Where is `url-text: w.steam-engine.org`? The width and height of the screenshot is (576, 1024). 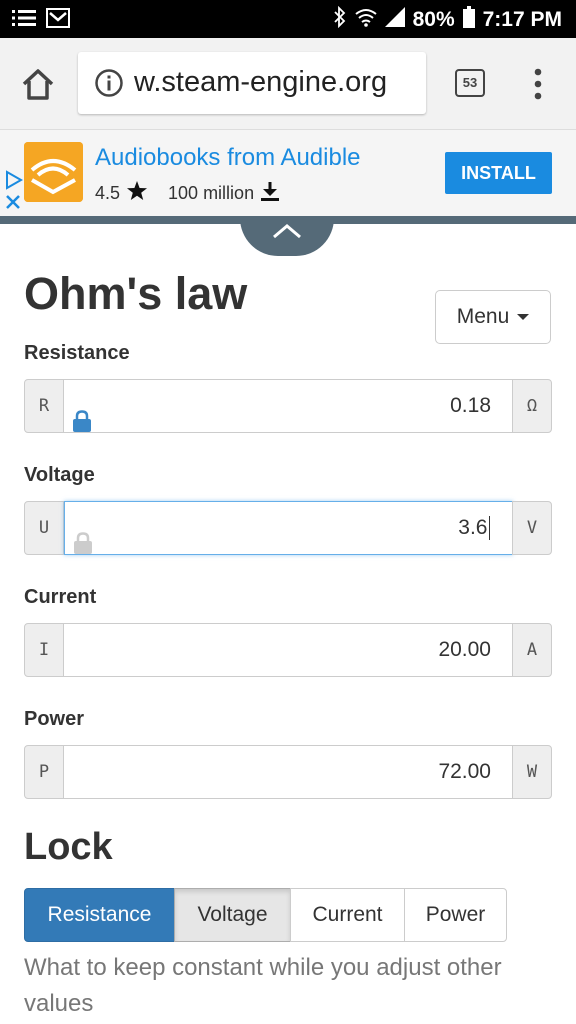 url-text: w.steam-engine.org is located at coordinates (261, 82).